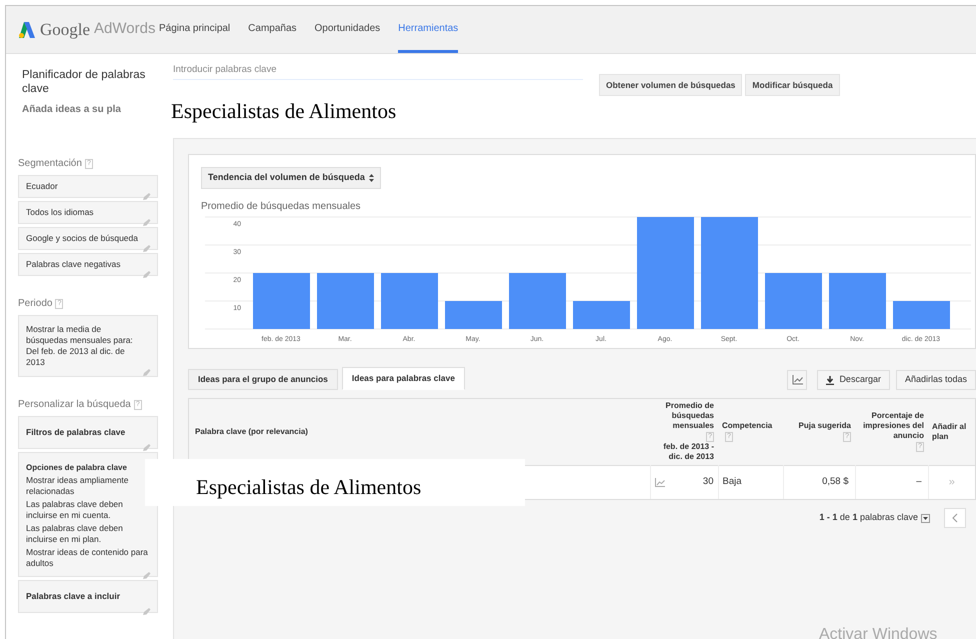  I want to click on sort-icon, so click(371, 178).